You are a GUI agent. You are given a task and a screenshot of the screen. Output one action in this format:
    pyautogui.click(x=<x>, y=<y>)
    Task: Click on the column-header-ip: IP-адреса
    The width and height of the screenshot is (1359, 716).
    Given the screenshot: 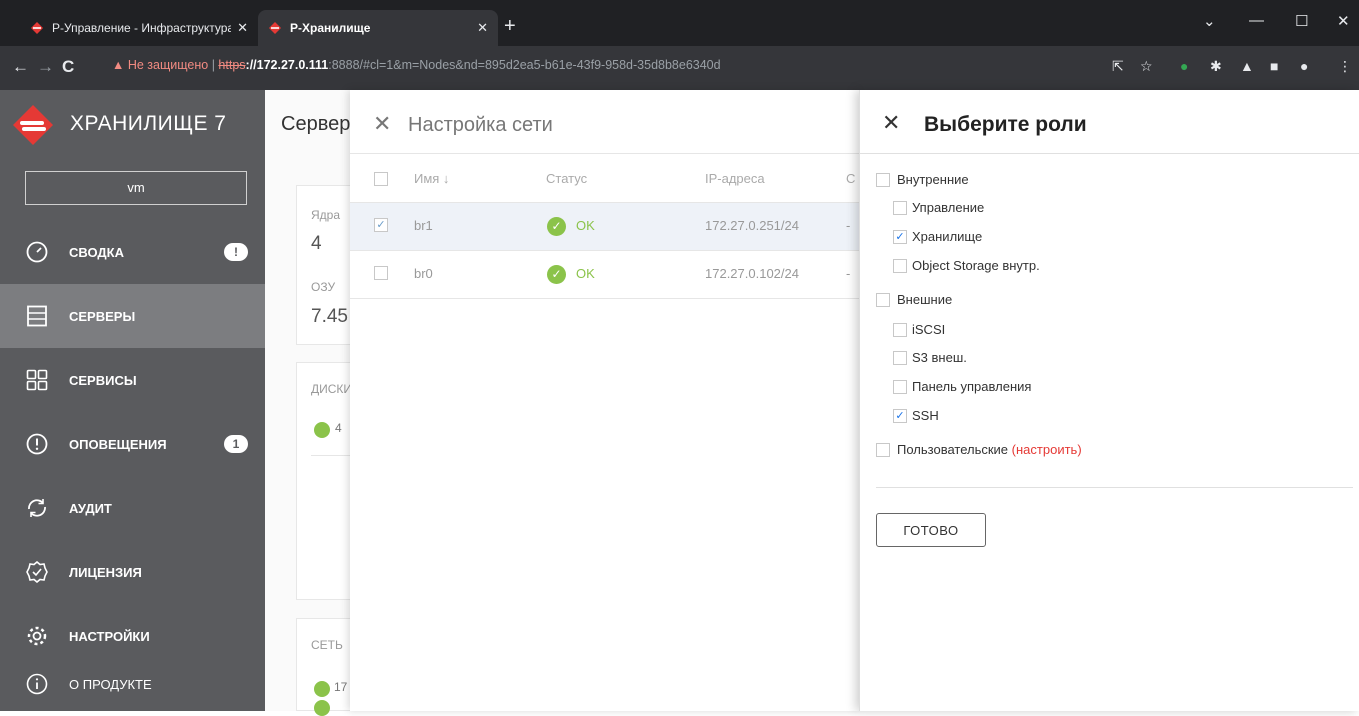 What is the action you would take?
    pyautogui.click(x=735, y=178)
    